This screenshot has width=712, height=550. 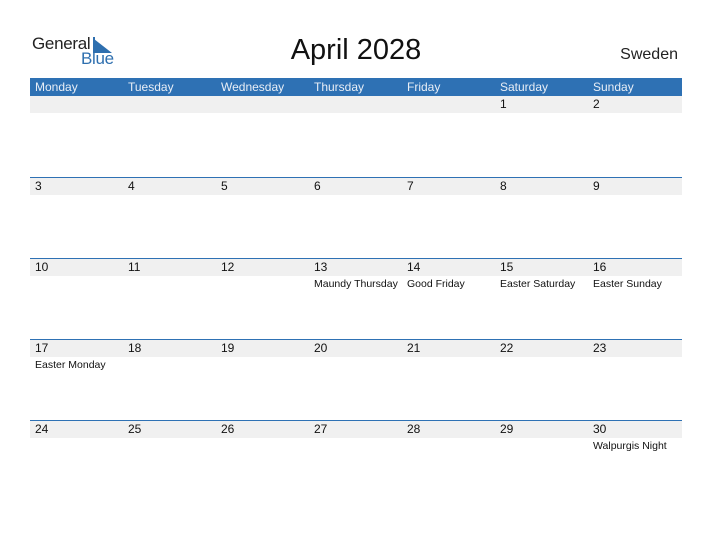 What do you see at coordinates (135, 429) in the screenshot?
I see `day-number: 25` at bounding box center [135, 429].